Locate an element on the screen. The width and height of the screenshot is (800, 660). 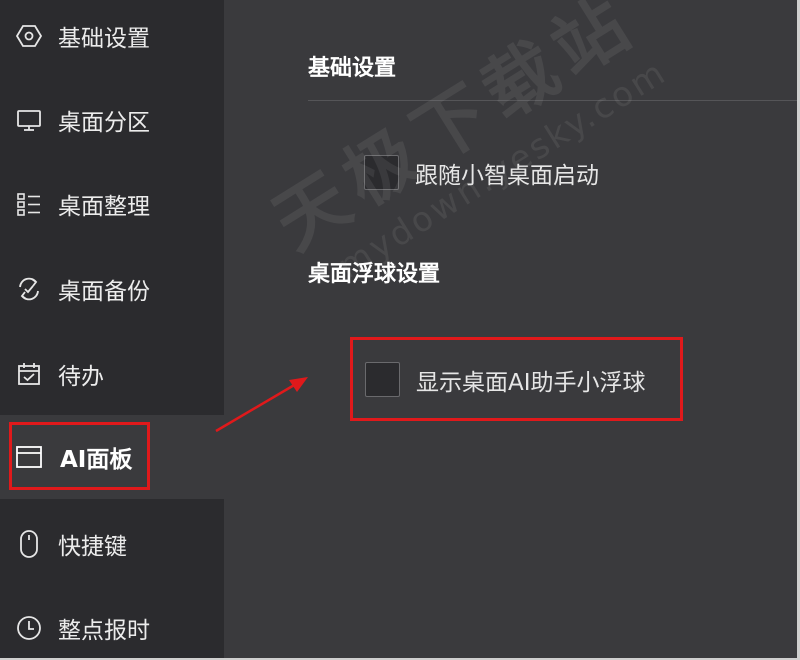
option-launch-with-xiaozhi: 跟随小智桌面启动 is located at coordinates (481, 172).